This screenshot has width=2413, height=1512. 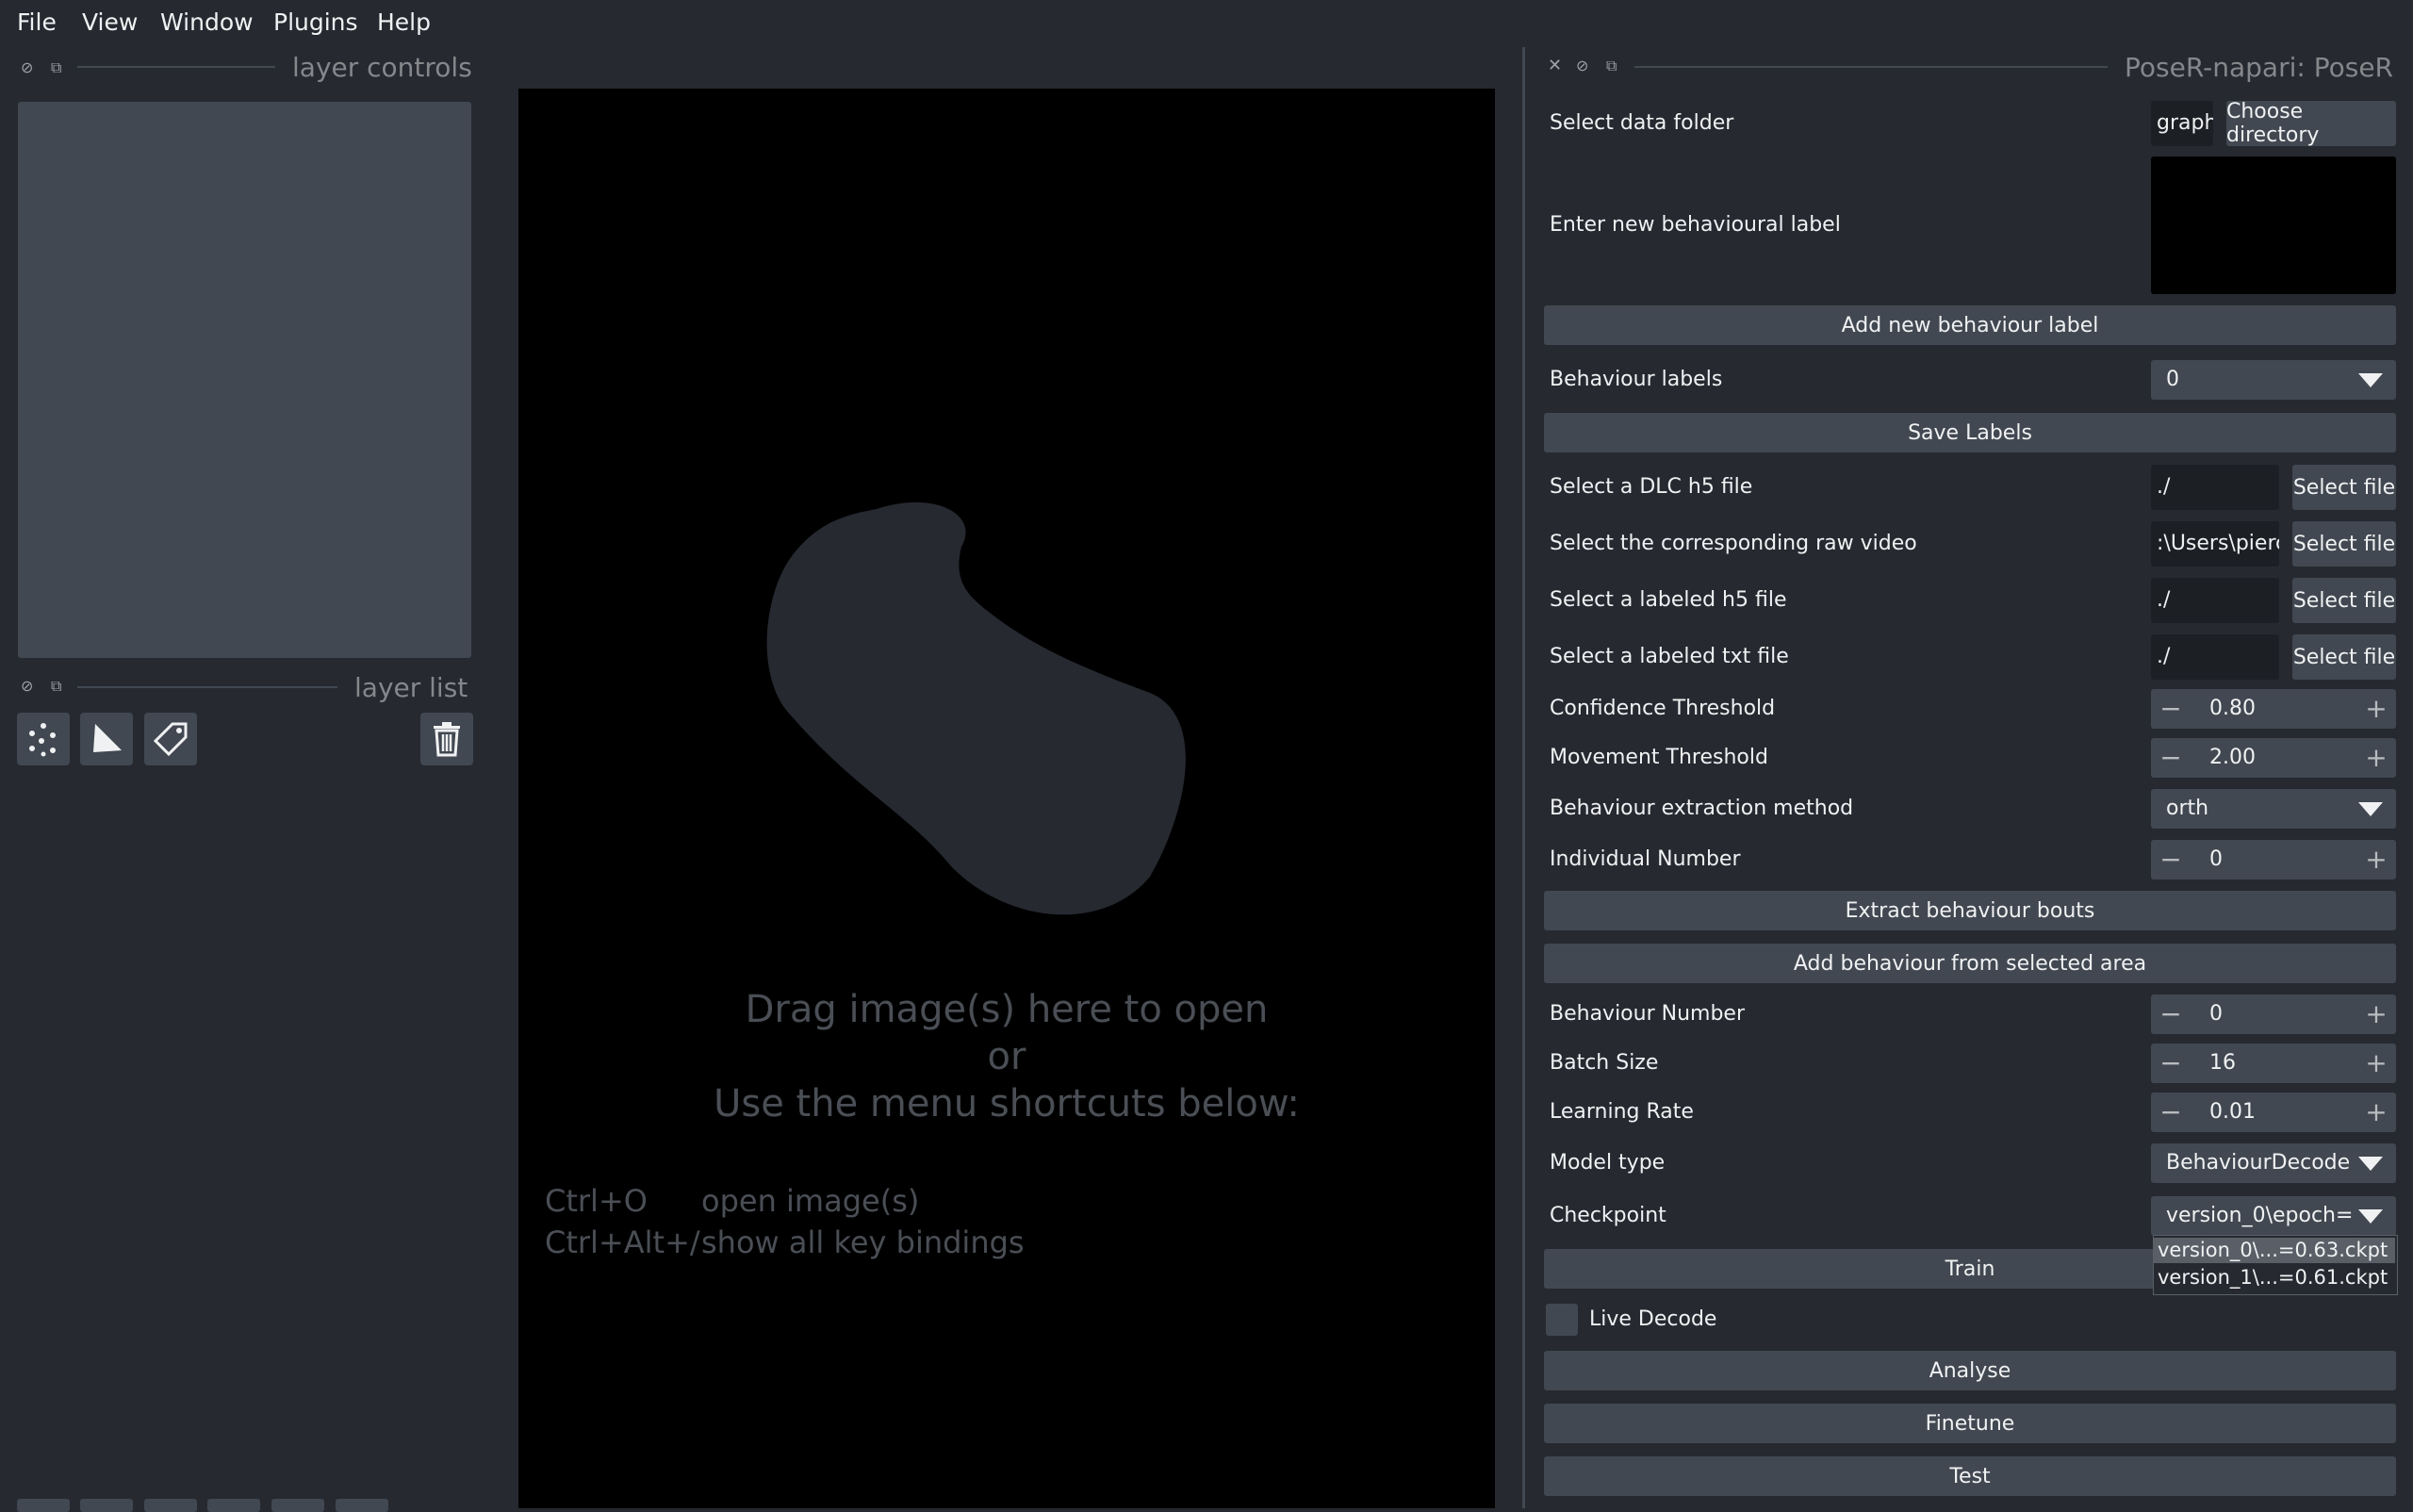 I want to click on shortcut-desc-open: open image(s), so click(x=811, y=1201).